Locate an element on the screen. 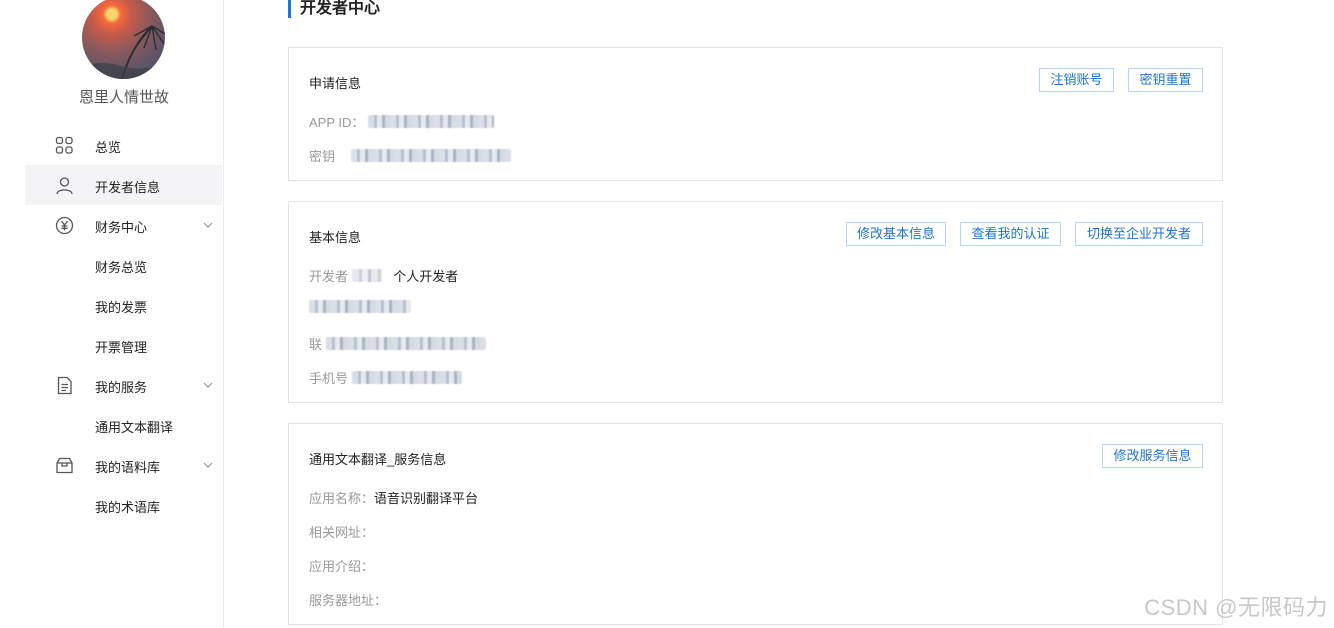 The height and width of the screenshot is (628, 1334). sidebar-item-label: 我的语料库 is located at coordinates (128, 467).